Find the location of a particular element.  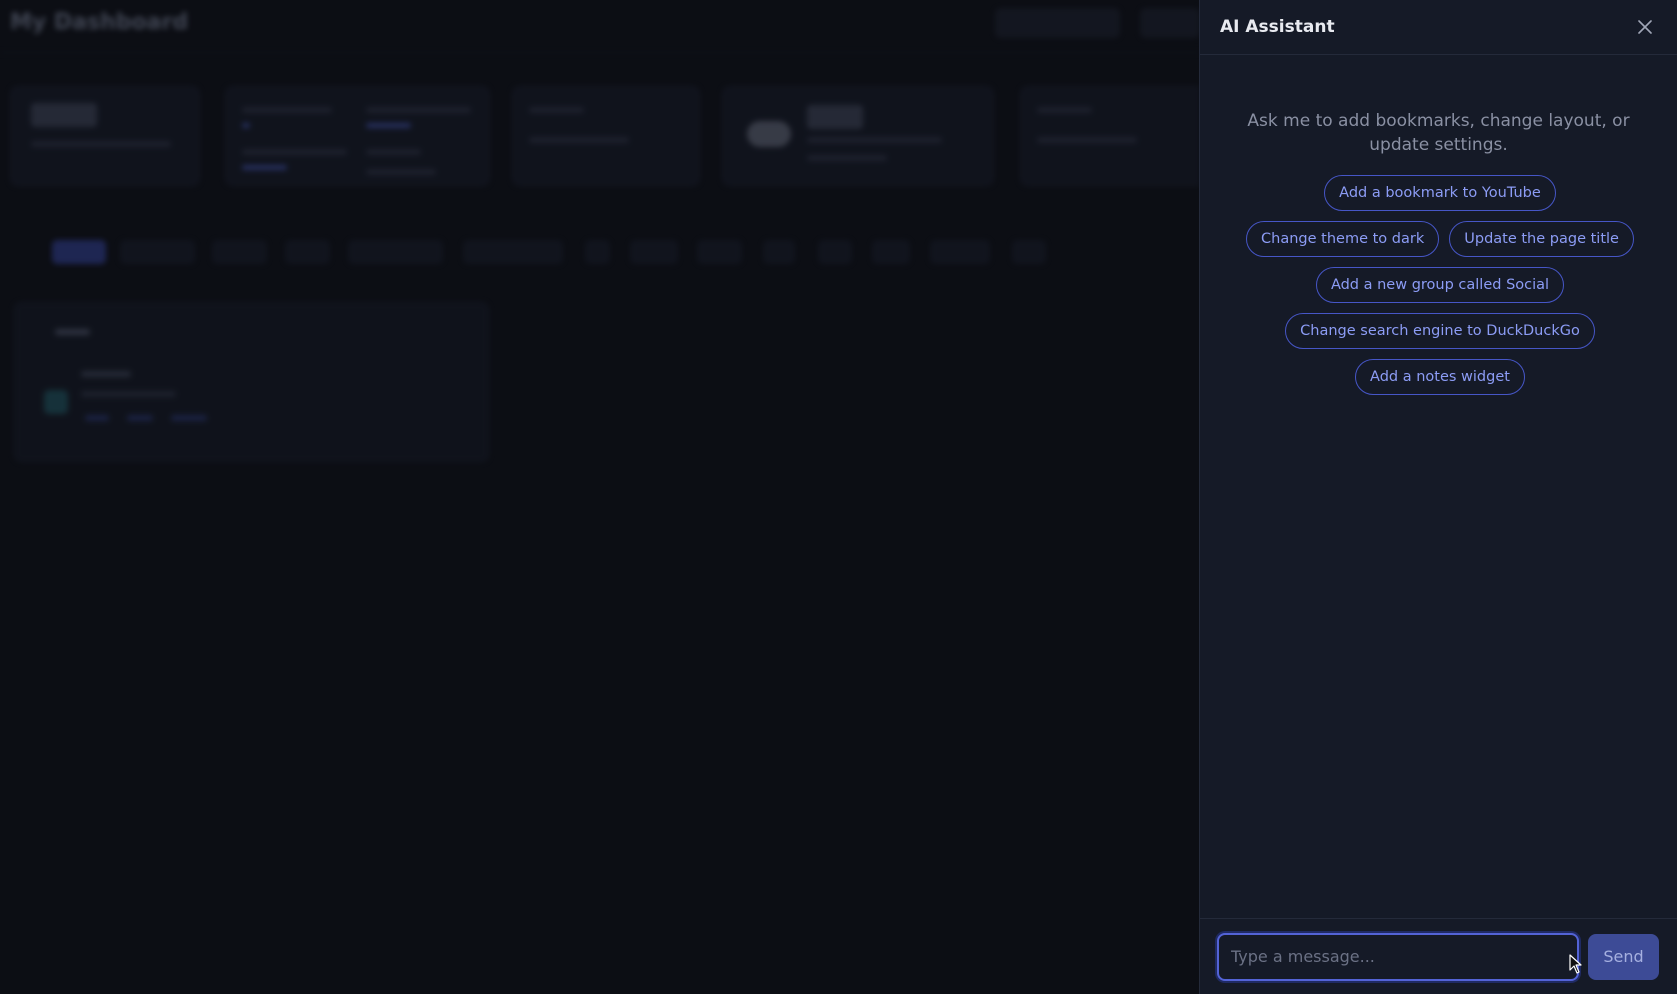

system-stats-widget is located at coordinates (357, 136).